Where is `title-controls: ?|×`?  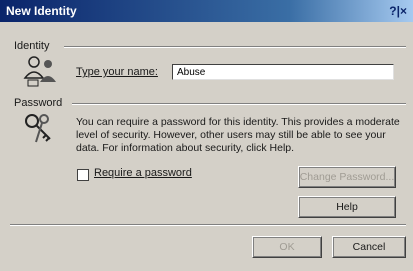
title-controls: ?|× is located at coordinates (398, 11).